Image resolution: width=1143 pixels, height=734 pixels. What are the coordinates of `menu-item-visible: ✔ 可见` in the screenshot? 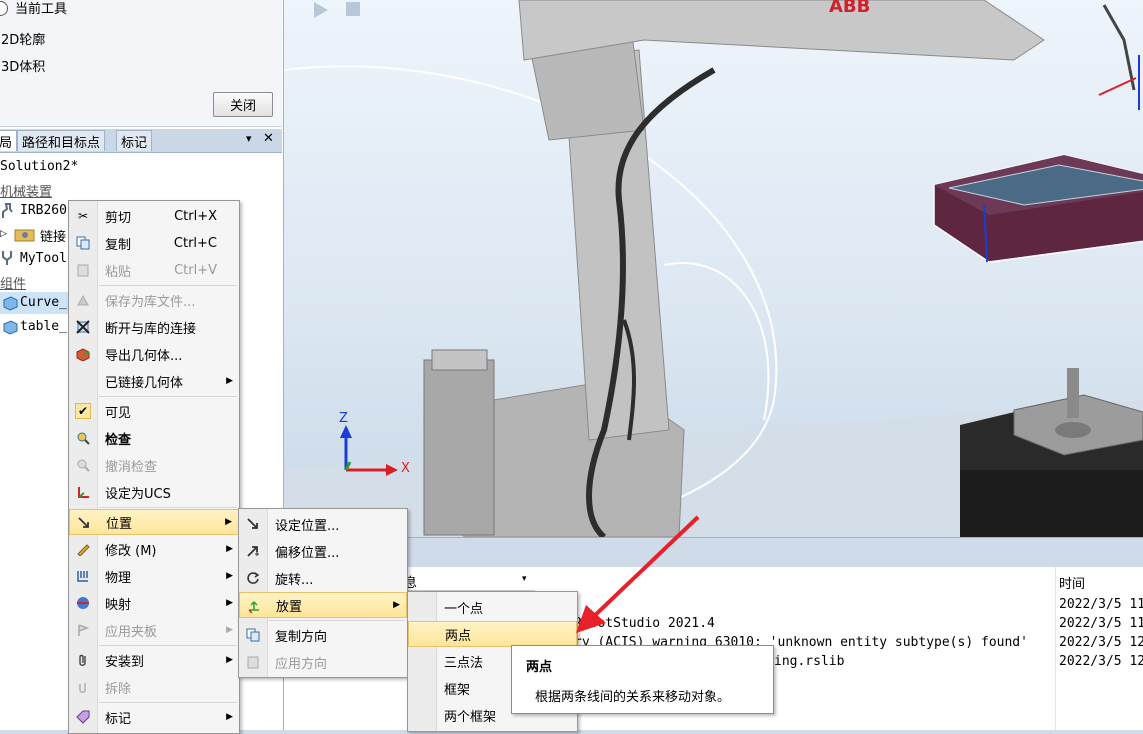 It's located at (154, 411).